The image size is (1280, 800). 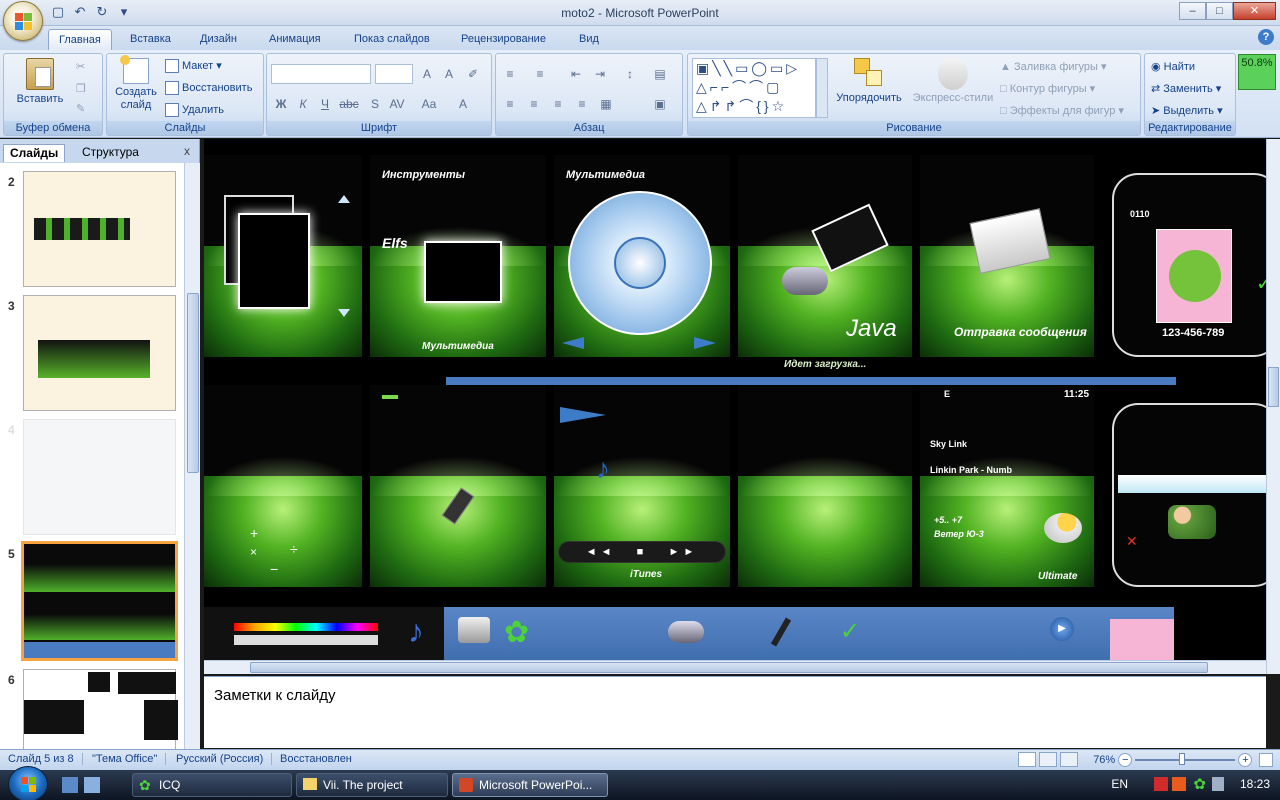 I want to click on tray-icq-icon: ✿, so click(x=1199, y=784).